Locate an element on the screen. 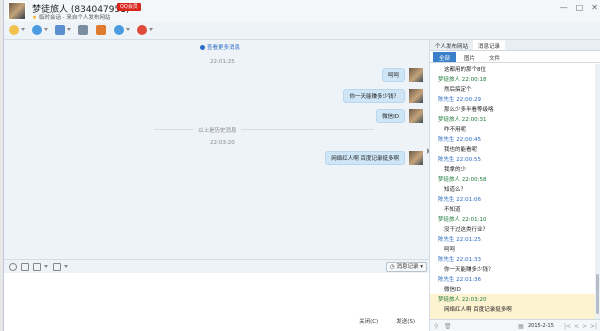 This screenshot has width=600, height=331. history-meta: 陈先生 22:01:36 is located at coordinates (459, 280).